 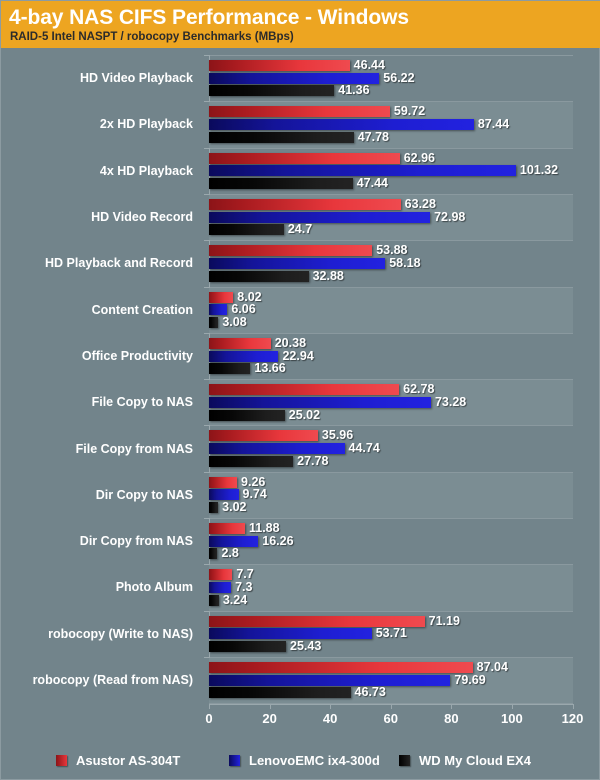 I want to click on bar-value-label: 58.18, so click(x=405, y=262).